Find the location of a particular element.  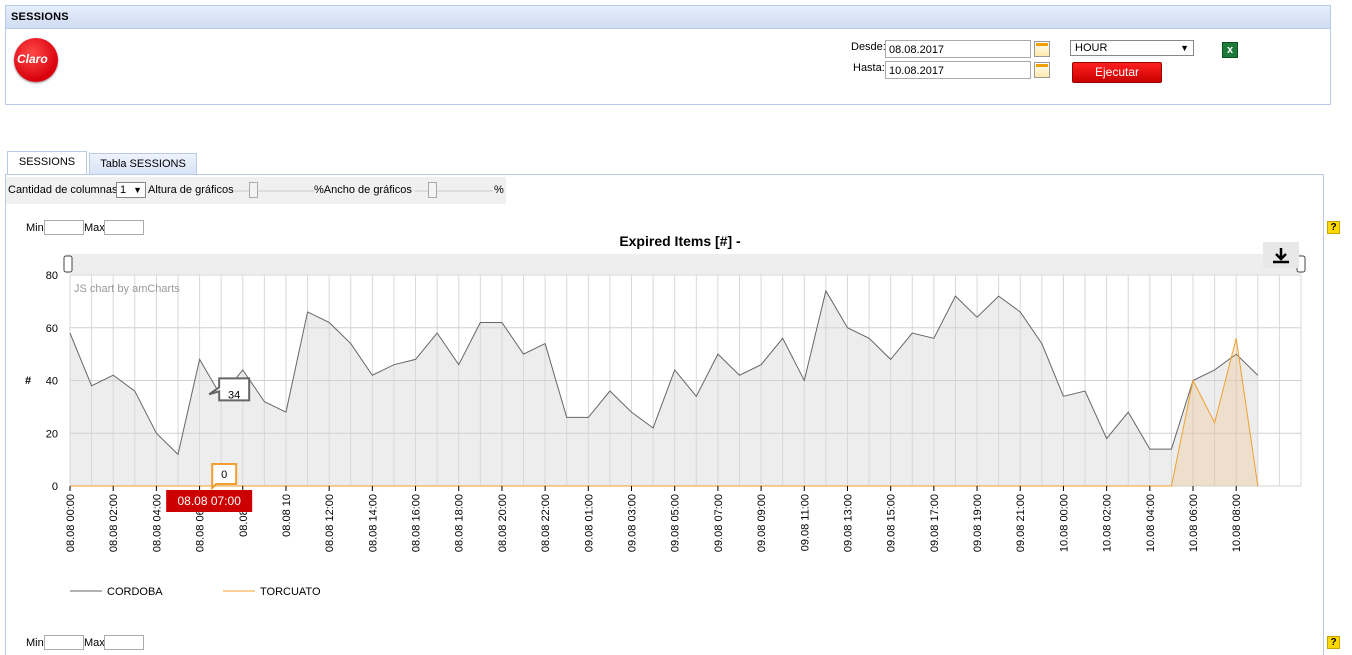

granularity-value: HOUR is located at coordinates (1091, 48).